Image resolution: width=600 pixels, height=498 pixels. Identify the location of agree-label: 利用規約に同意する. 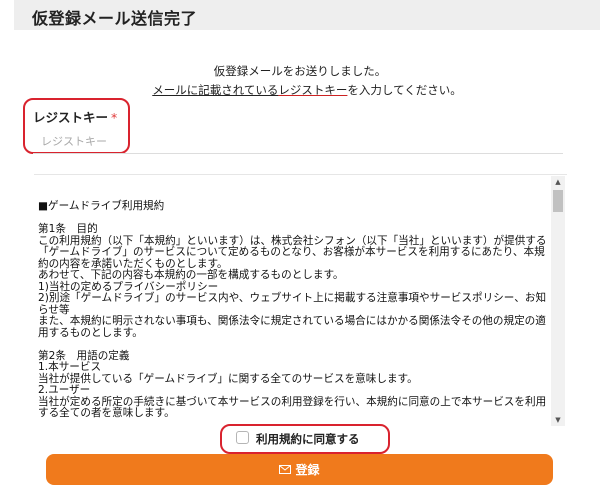
(308, 439).